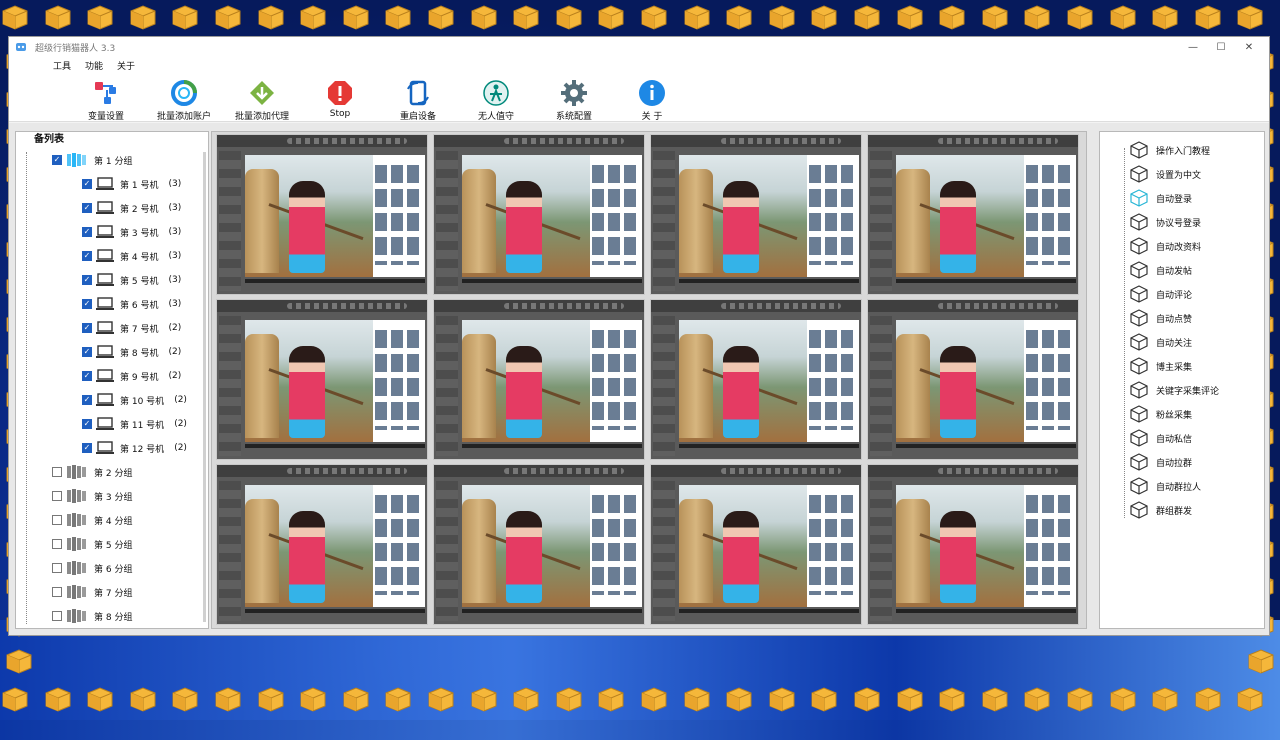 Image resolution: width=1280 pixels, height=740 pixels. I want to click on screen-gallery-panel, so click(833, 381).